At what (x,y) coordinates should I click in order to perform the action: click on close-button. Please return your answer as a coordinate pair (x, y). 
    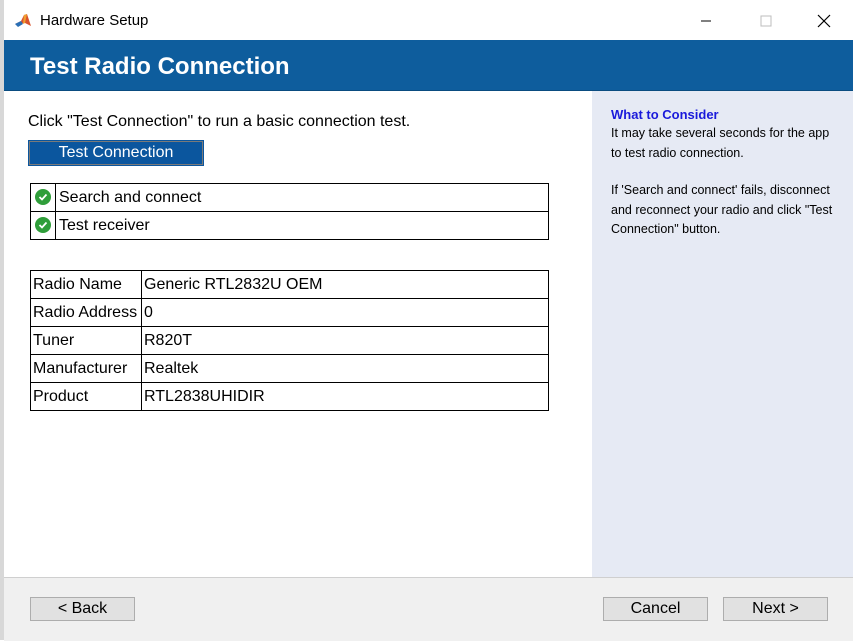
    Looking at the image, I should click on (824, 21).